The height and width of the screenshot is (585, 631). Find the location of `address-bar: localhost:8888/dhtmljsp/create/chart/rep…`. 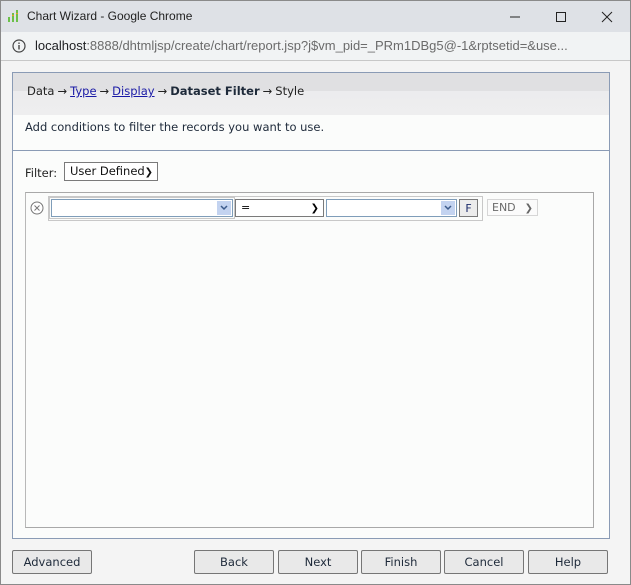

address-bar: localhost:8888/dhtmljsp/create/chart/rep… is located at coordinates (315, 46).